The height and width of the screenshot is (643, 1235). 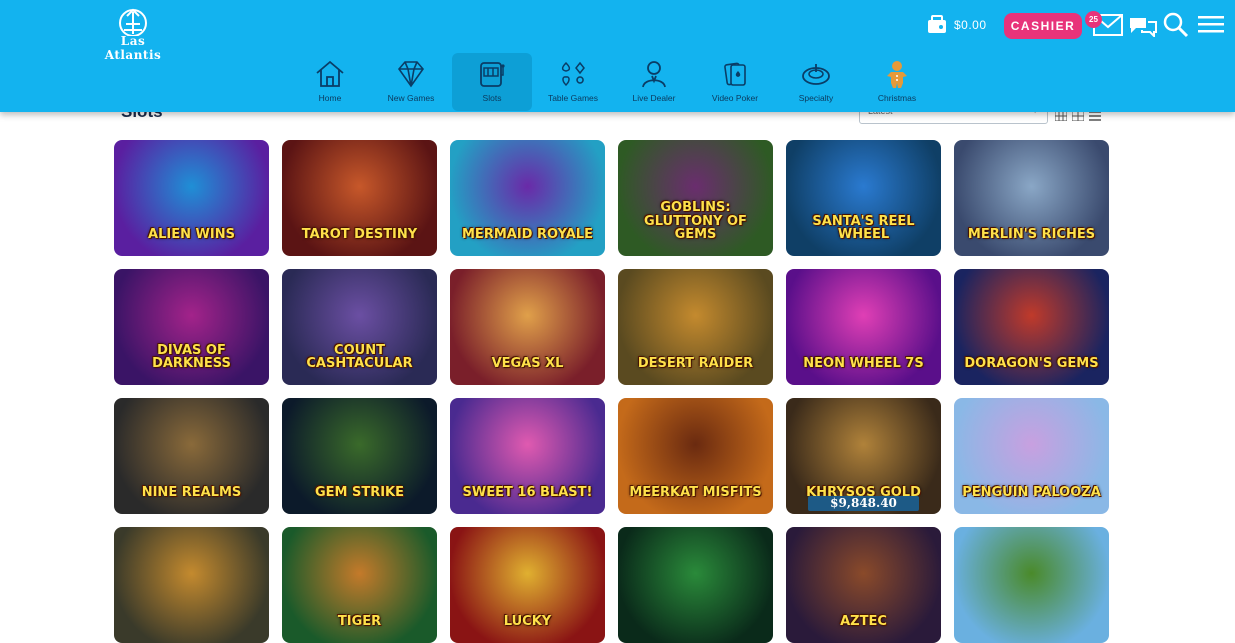 I want to click on search-icon, so click(x=1176, y=25).